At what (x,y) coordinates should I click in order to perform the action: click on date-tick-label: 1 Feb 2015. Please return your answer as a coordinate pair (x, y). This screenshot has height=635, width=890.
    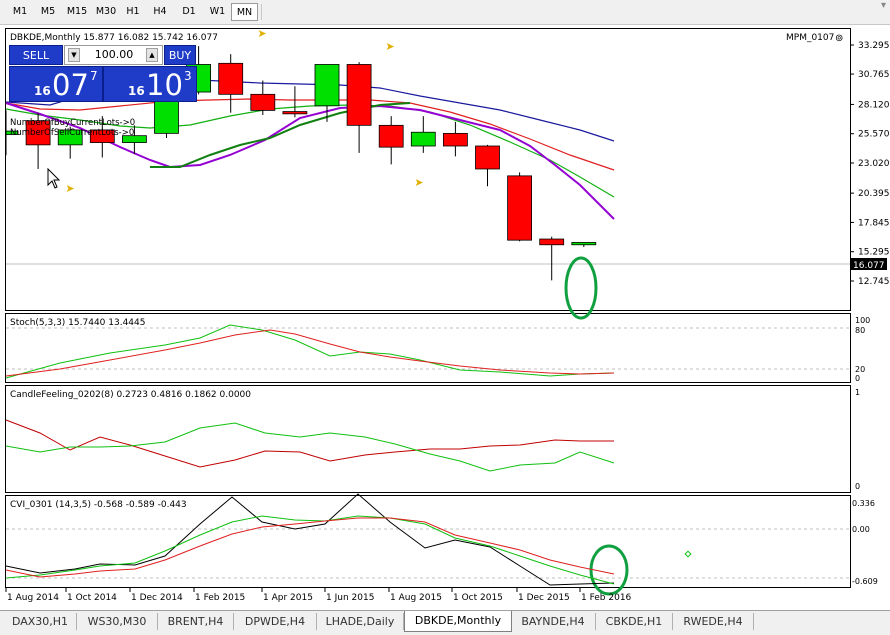
    Looking at the image, I should click on (220, 598).